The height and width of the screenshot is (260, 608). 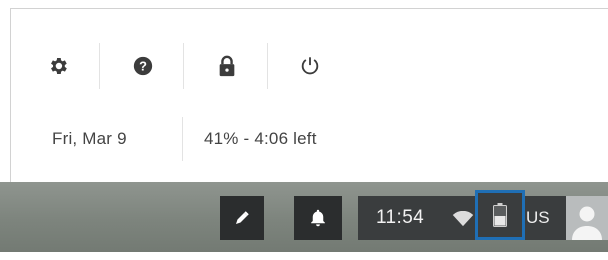 What do you see at coordinates (538, 218) in the screenshot?
I see `input-method-label: US` at bounding box center [538, 218].